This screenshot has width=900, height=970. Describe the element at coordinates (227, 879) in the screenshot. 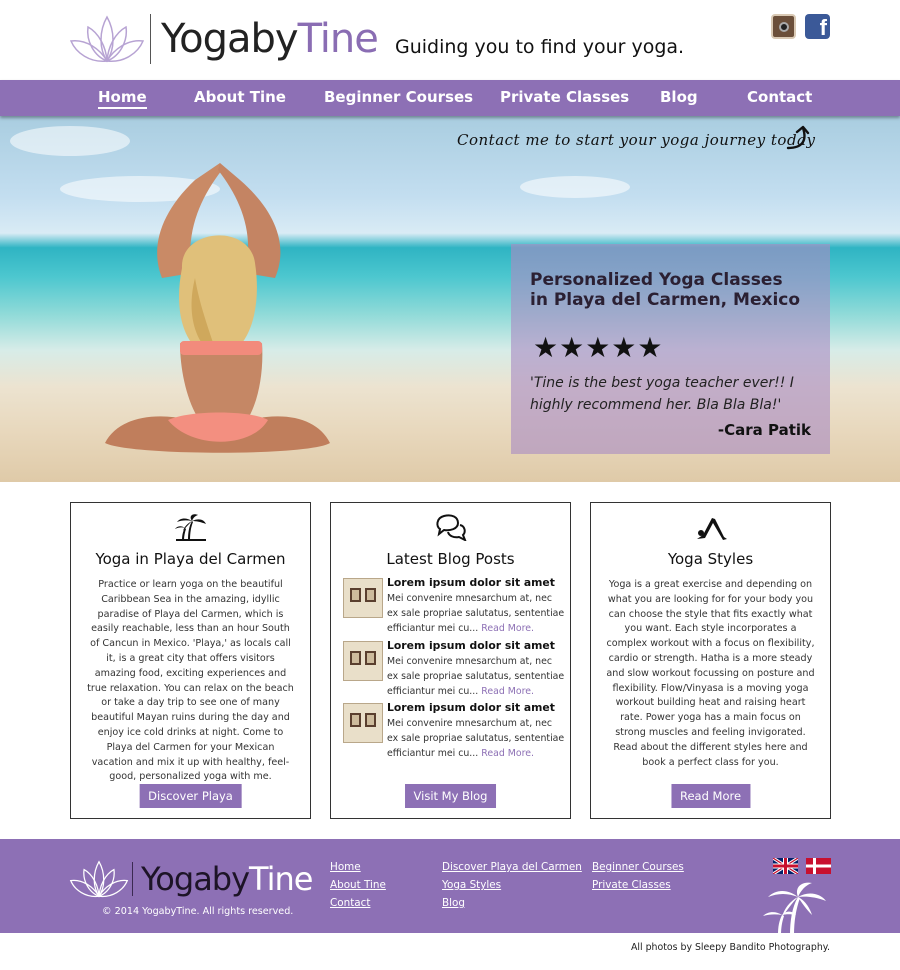

I see `footer-logo-text: YogabyTine` at that location.